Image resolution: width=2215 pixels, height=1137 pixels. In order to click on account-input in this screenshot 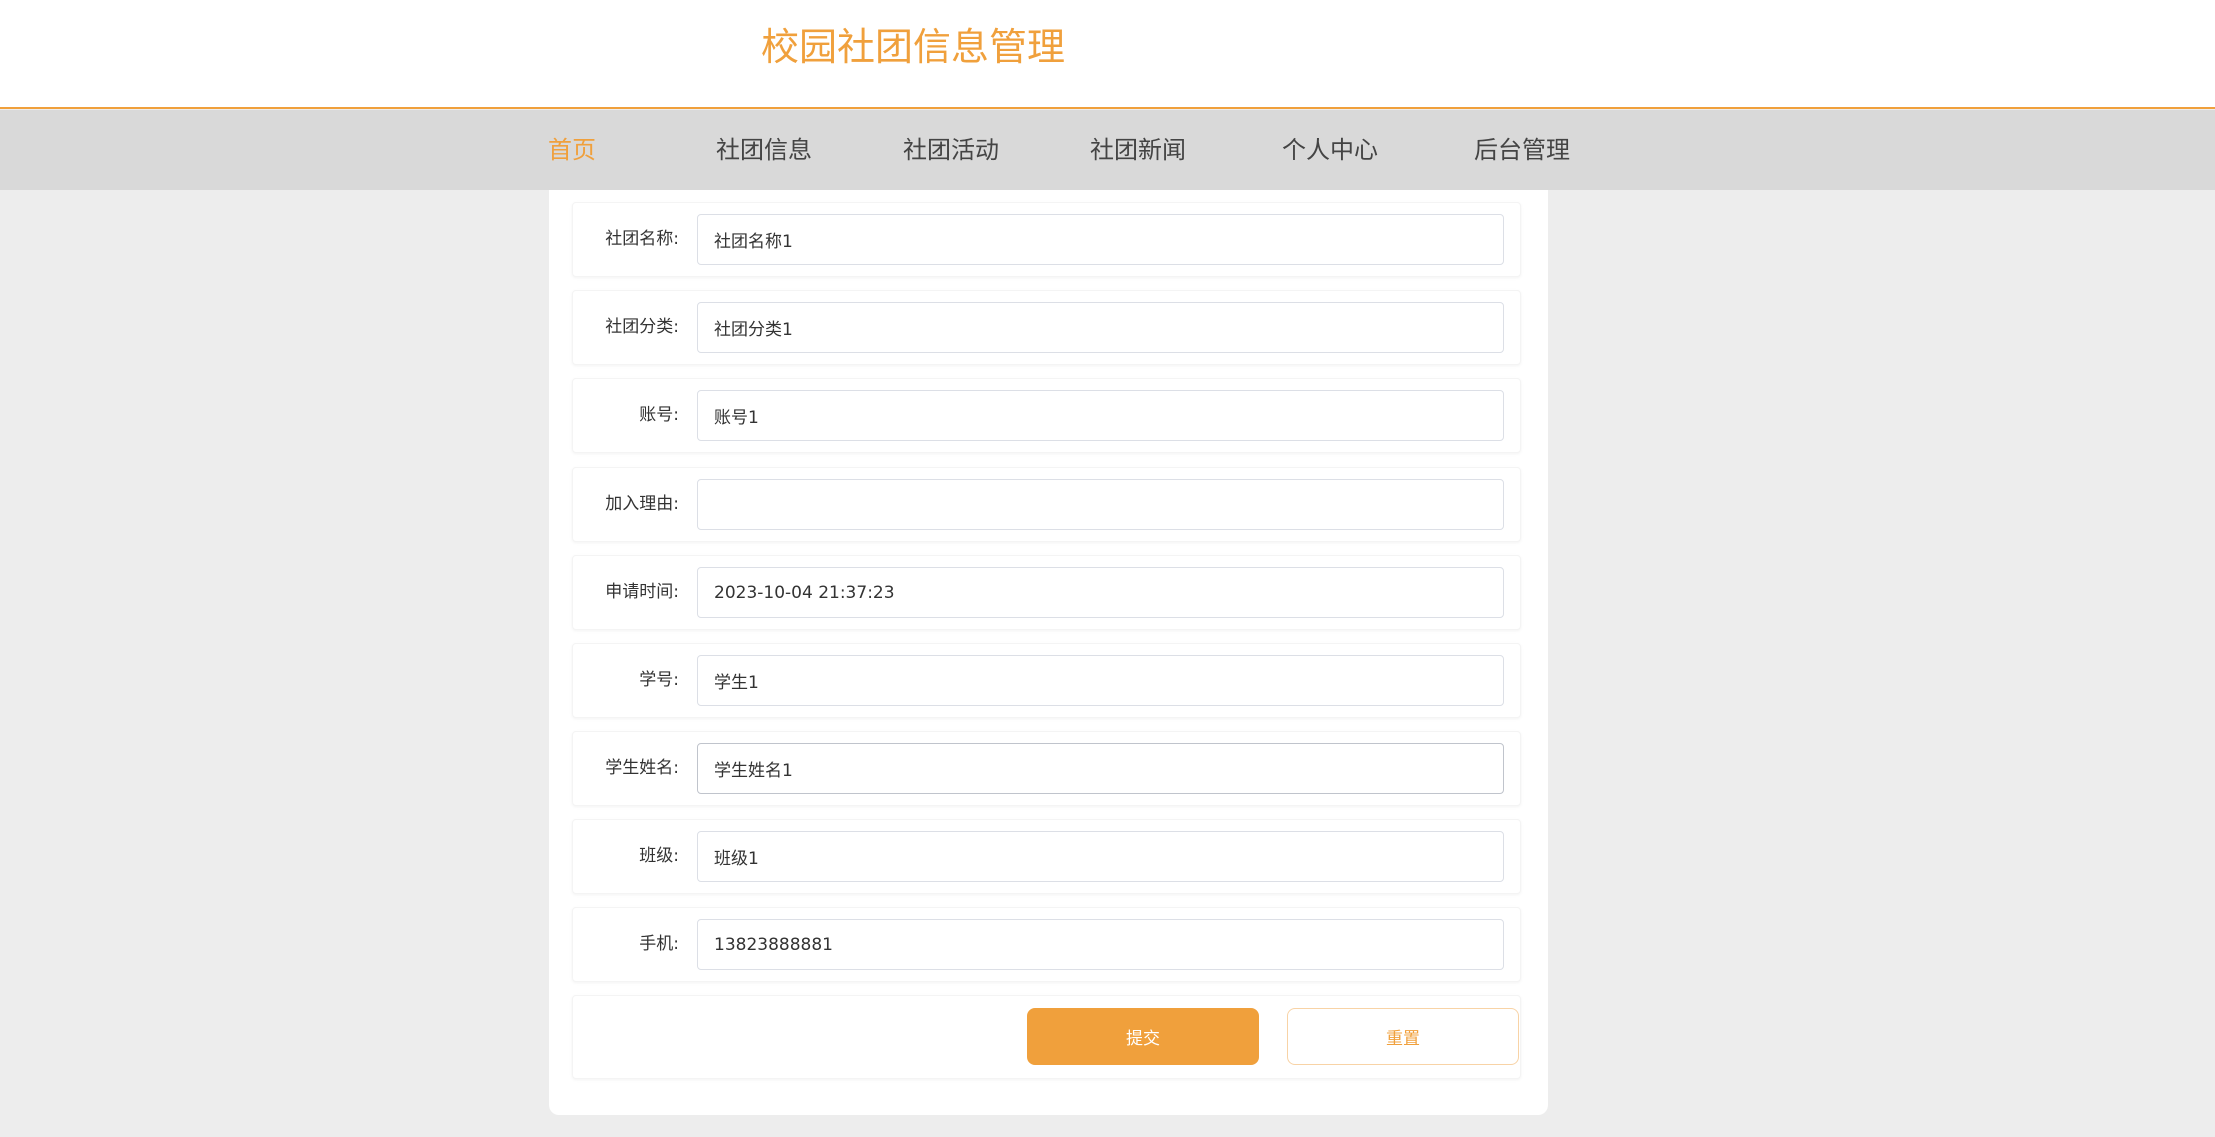, I will do `click(1100, 415)`.